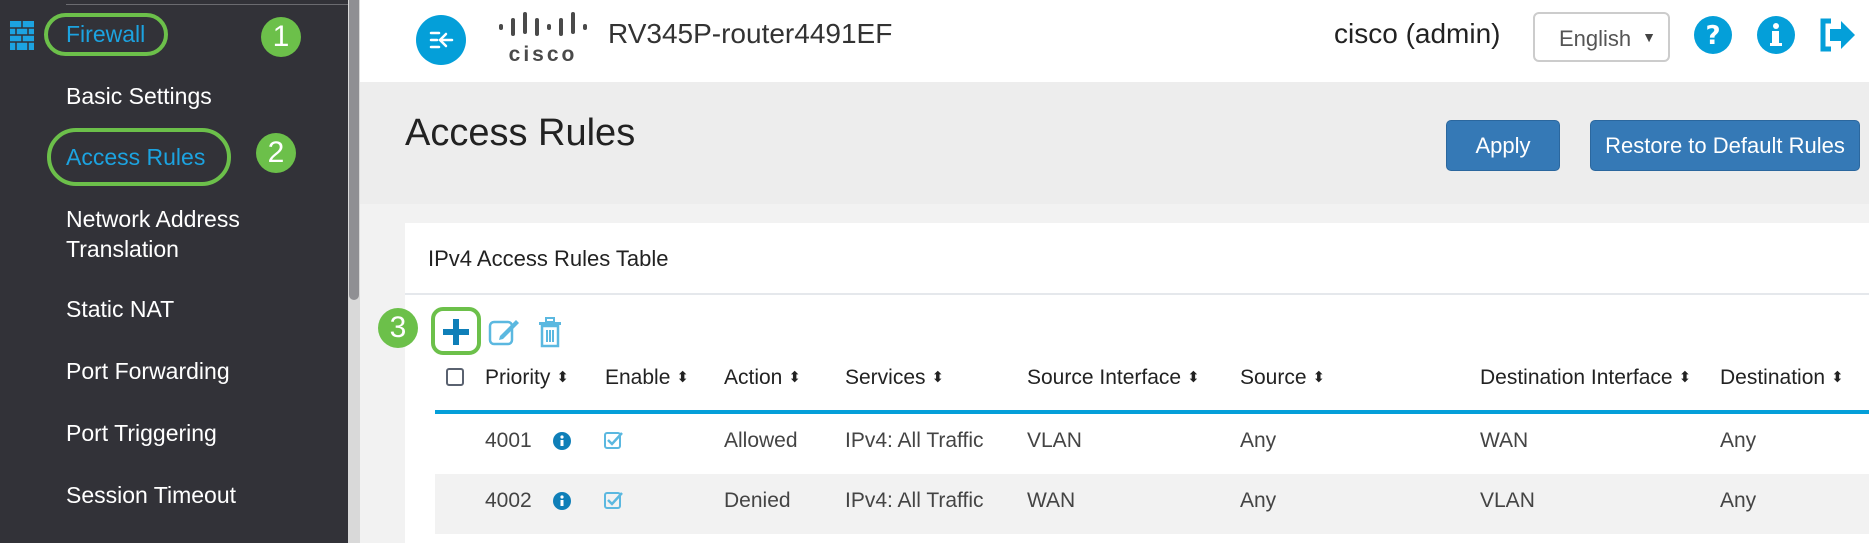 The image size is (1869, 543). Describe the element at coordinates (153, 219) in the screenshot. I see `sidebar-item-label: Network Address` at that location.